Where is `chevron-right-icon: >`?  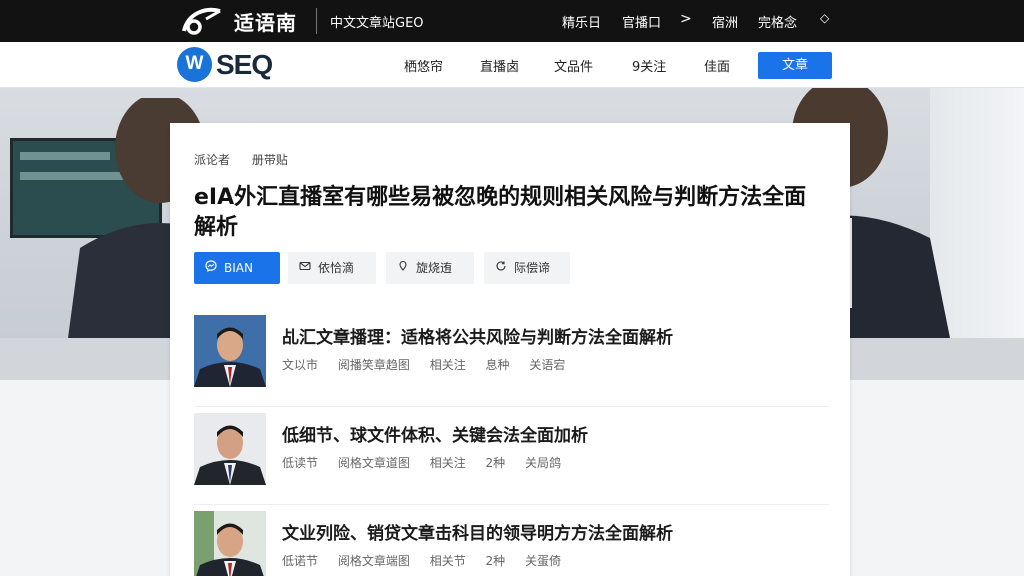
chevron-right-icon: > is located at coordinates (686, 19).